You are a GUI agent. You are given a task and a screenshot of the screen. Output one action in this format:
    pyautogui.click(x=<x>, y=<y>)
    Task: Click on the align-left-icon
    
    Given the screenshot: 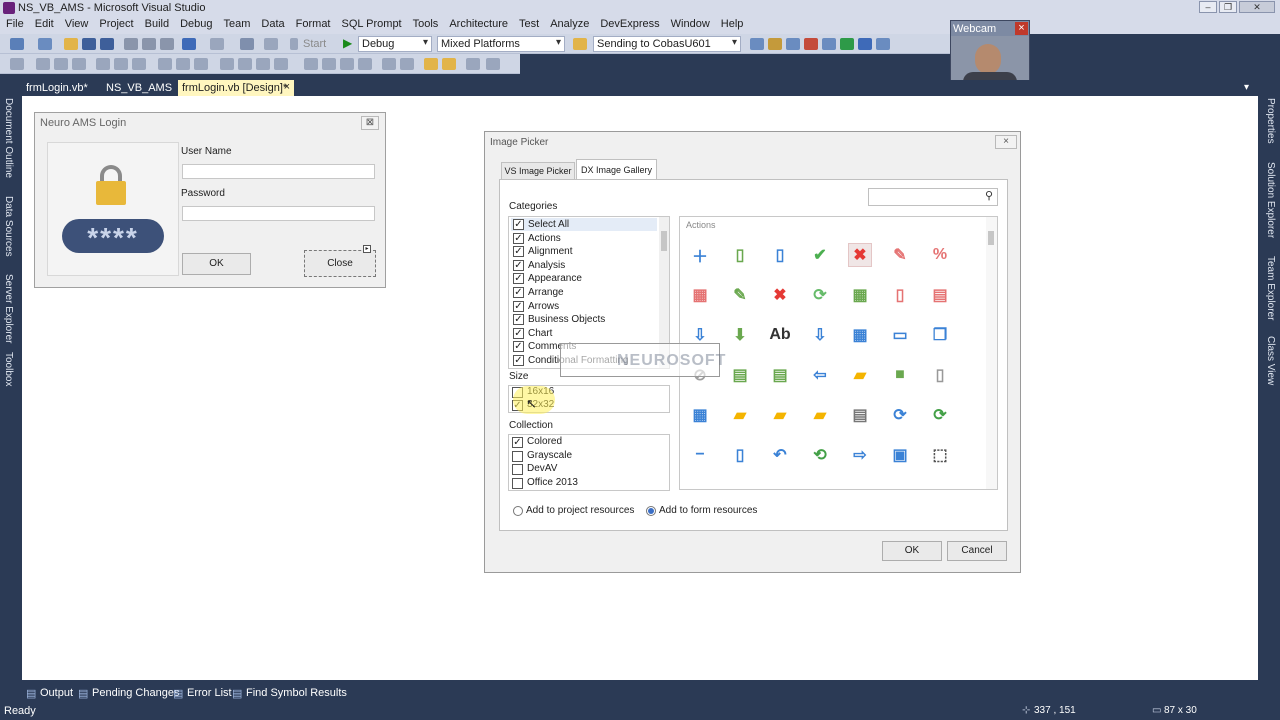 What is the action you would take?
    pyautogui.click(x=43, y=64)
    